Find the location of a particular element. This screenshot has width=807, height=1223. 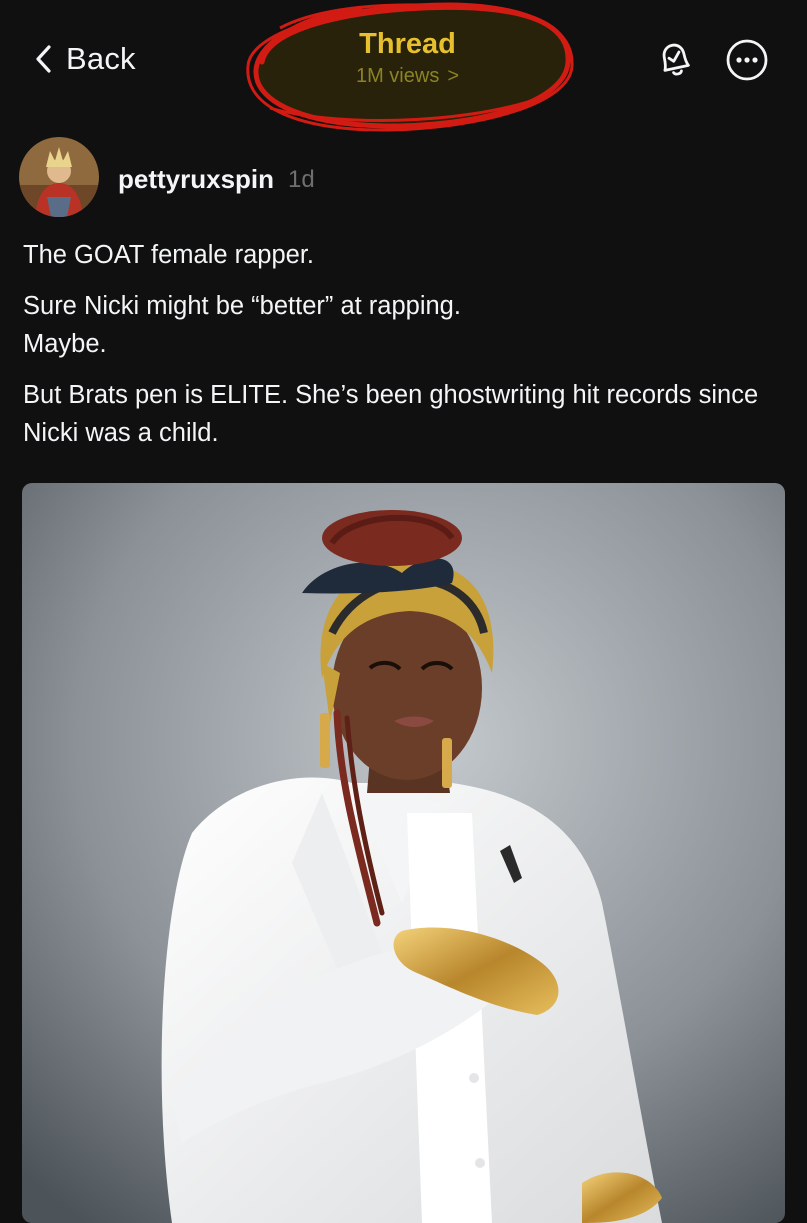

back-label: Back is located at coordinates (101, 58).